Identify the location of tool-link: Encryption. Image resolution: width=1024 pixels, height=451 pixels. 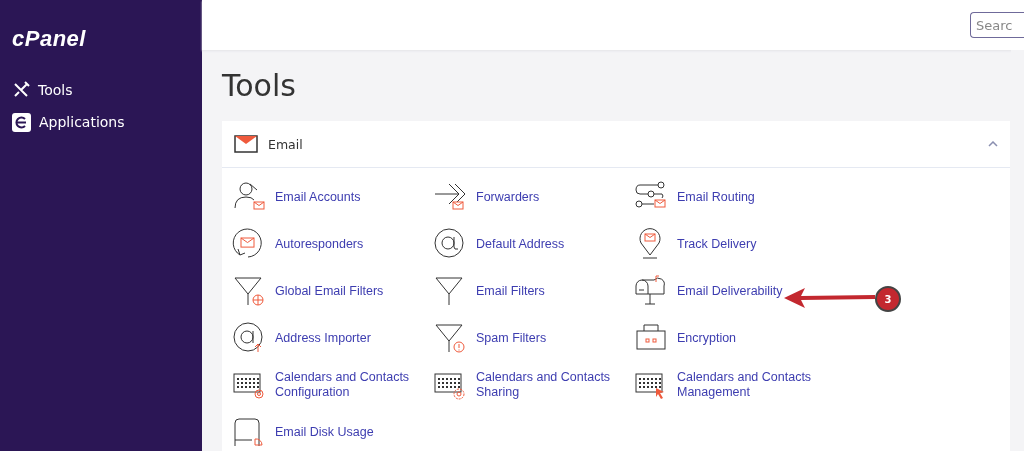
(744, 338).